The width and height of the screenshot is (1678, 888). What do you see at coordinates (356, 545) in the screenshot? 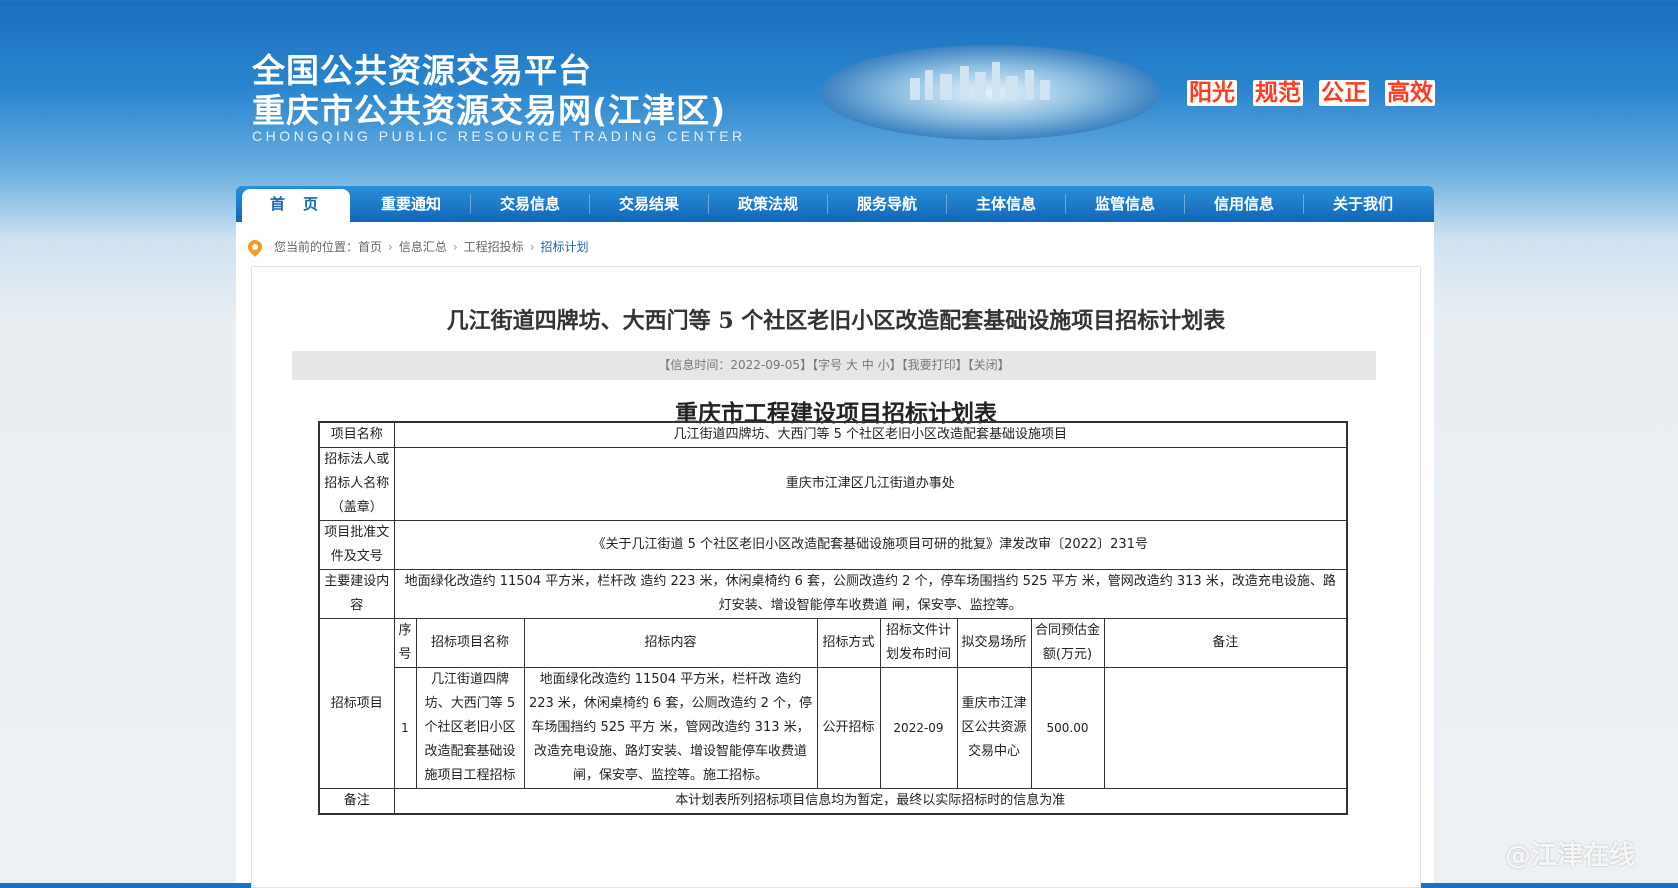
I see `approval-label: 项目批准文件及文号` at bounding box center [356, 545].